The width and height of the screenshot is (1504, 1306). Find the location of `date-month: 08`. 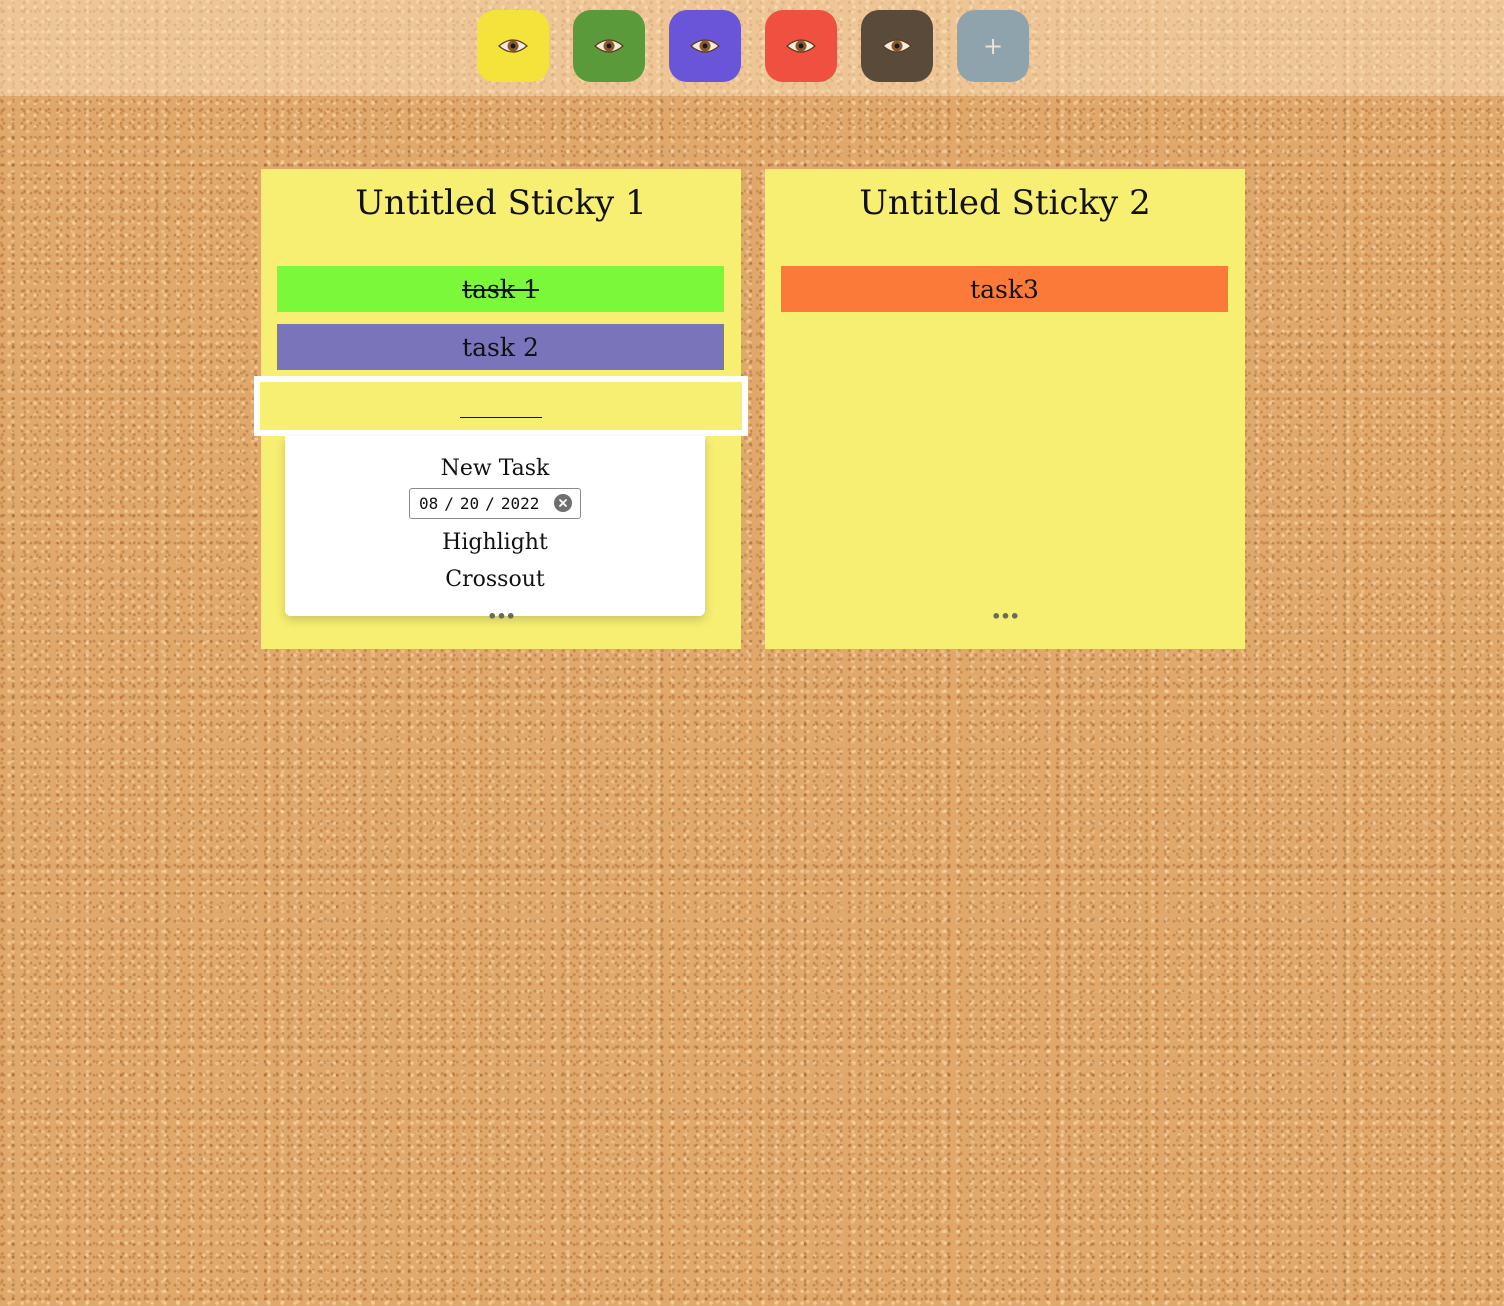

date-month: 08 is located at coordinates (428, 503).